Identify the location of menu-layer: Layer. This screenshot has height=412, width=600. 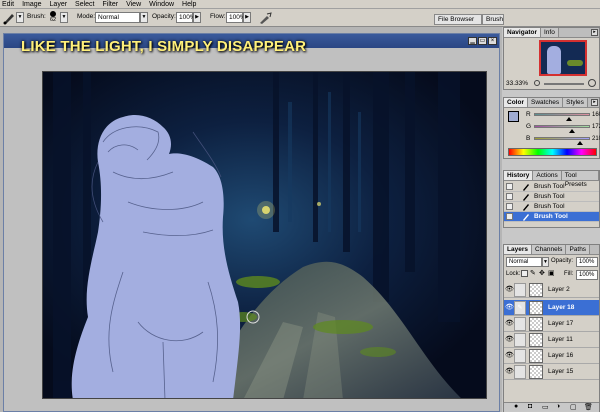
(59, 4).